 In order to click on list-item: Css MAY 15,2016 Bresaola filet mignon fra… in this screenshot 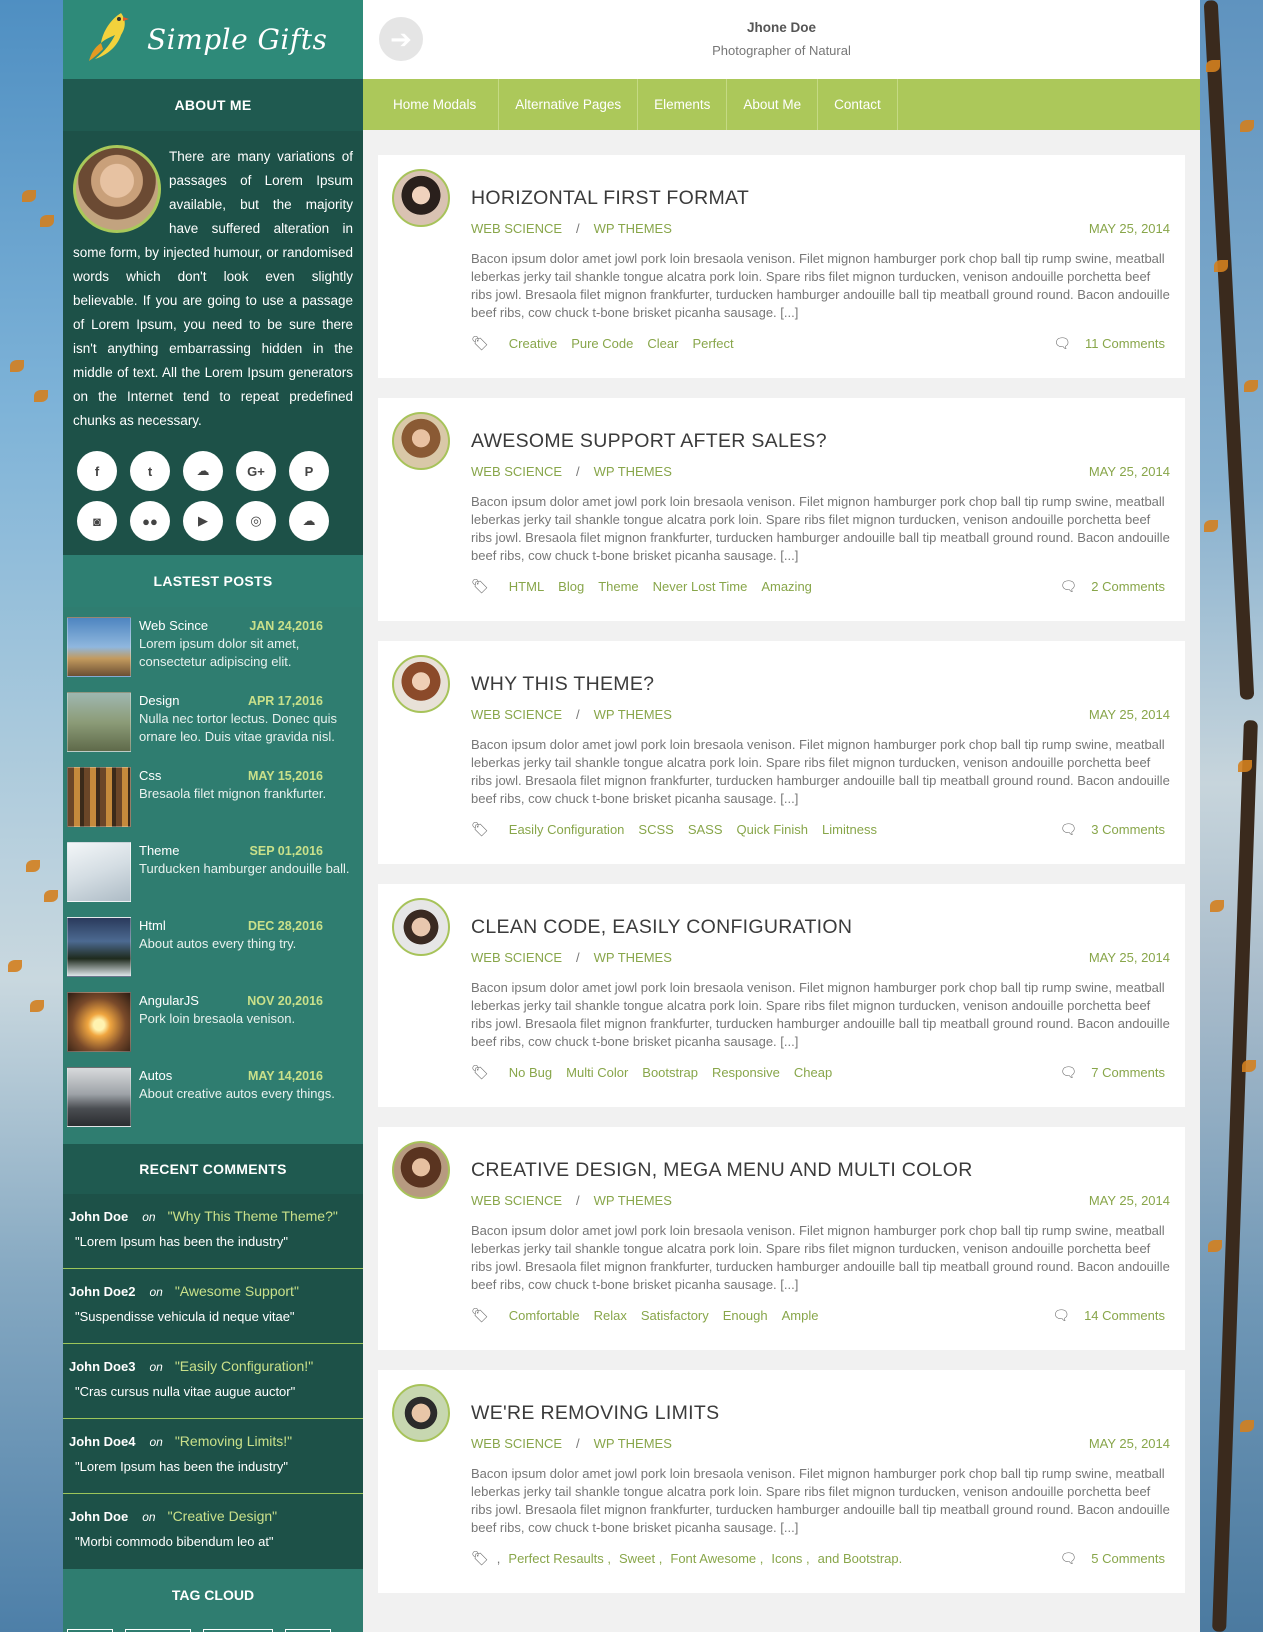, I will do `click(213, 800)`.